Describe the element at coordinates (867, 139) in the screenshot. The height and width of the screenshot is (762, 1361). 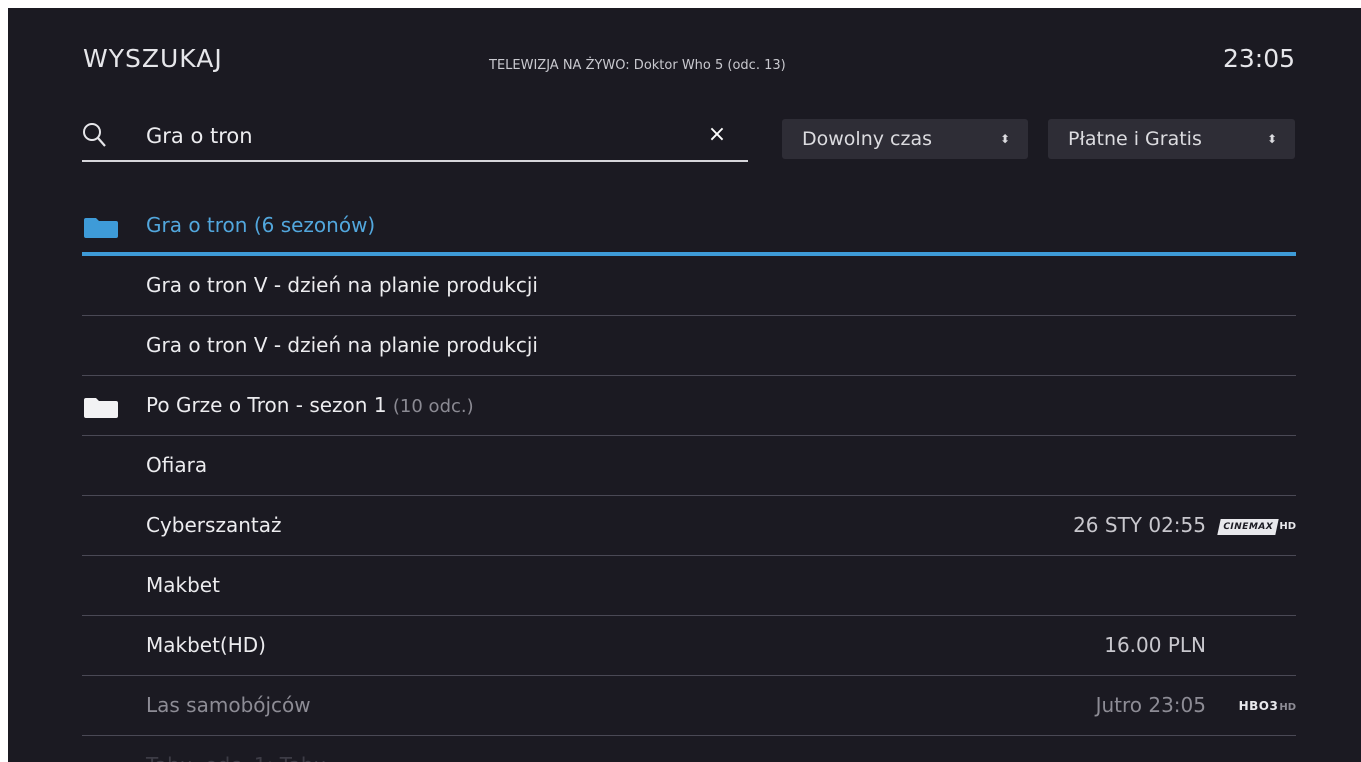
I see `time-filter-label: Dowolny czas` at that location.